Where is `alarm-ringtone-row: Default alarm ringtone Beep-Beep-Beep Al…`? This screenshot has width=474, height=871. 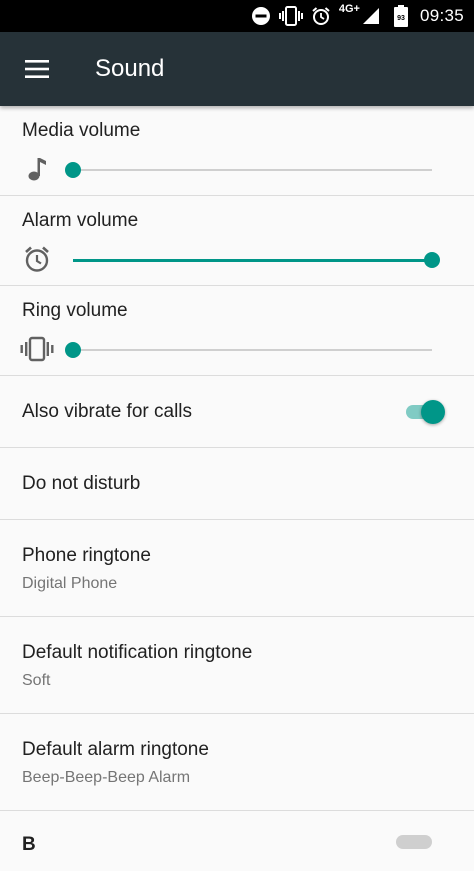
alarm-ringtone-row: Default alarm ringtone Beep-Beep-Beep Al… is located at coordinates (237, 762).